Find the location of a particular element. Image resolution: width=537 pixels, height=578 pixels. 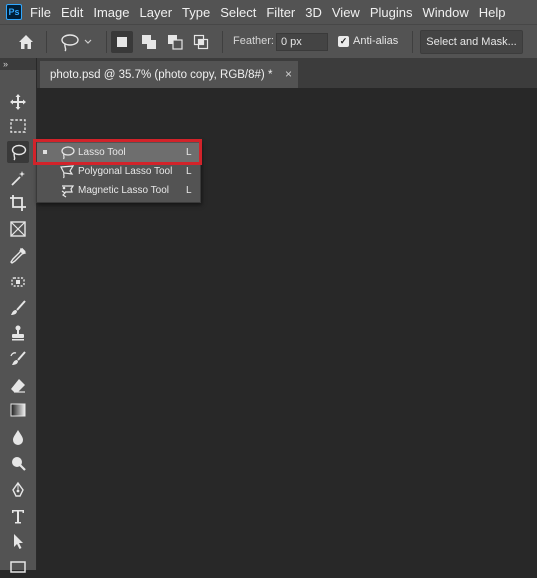

menu-edit: Edit is located at coordinates (72, 12).